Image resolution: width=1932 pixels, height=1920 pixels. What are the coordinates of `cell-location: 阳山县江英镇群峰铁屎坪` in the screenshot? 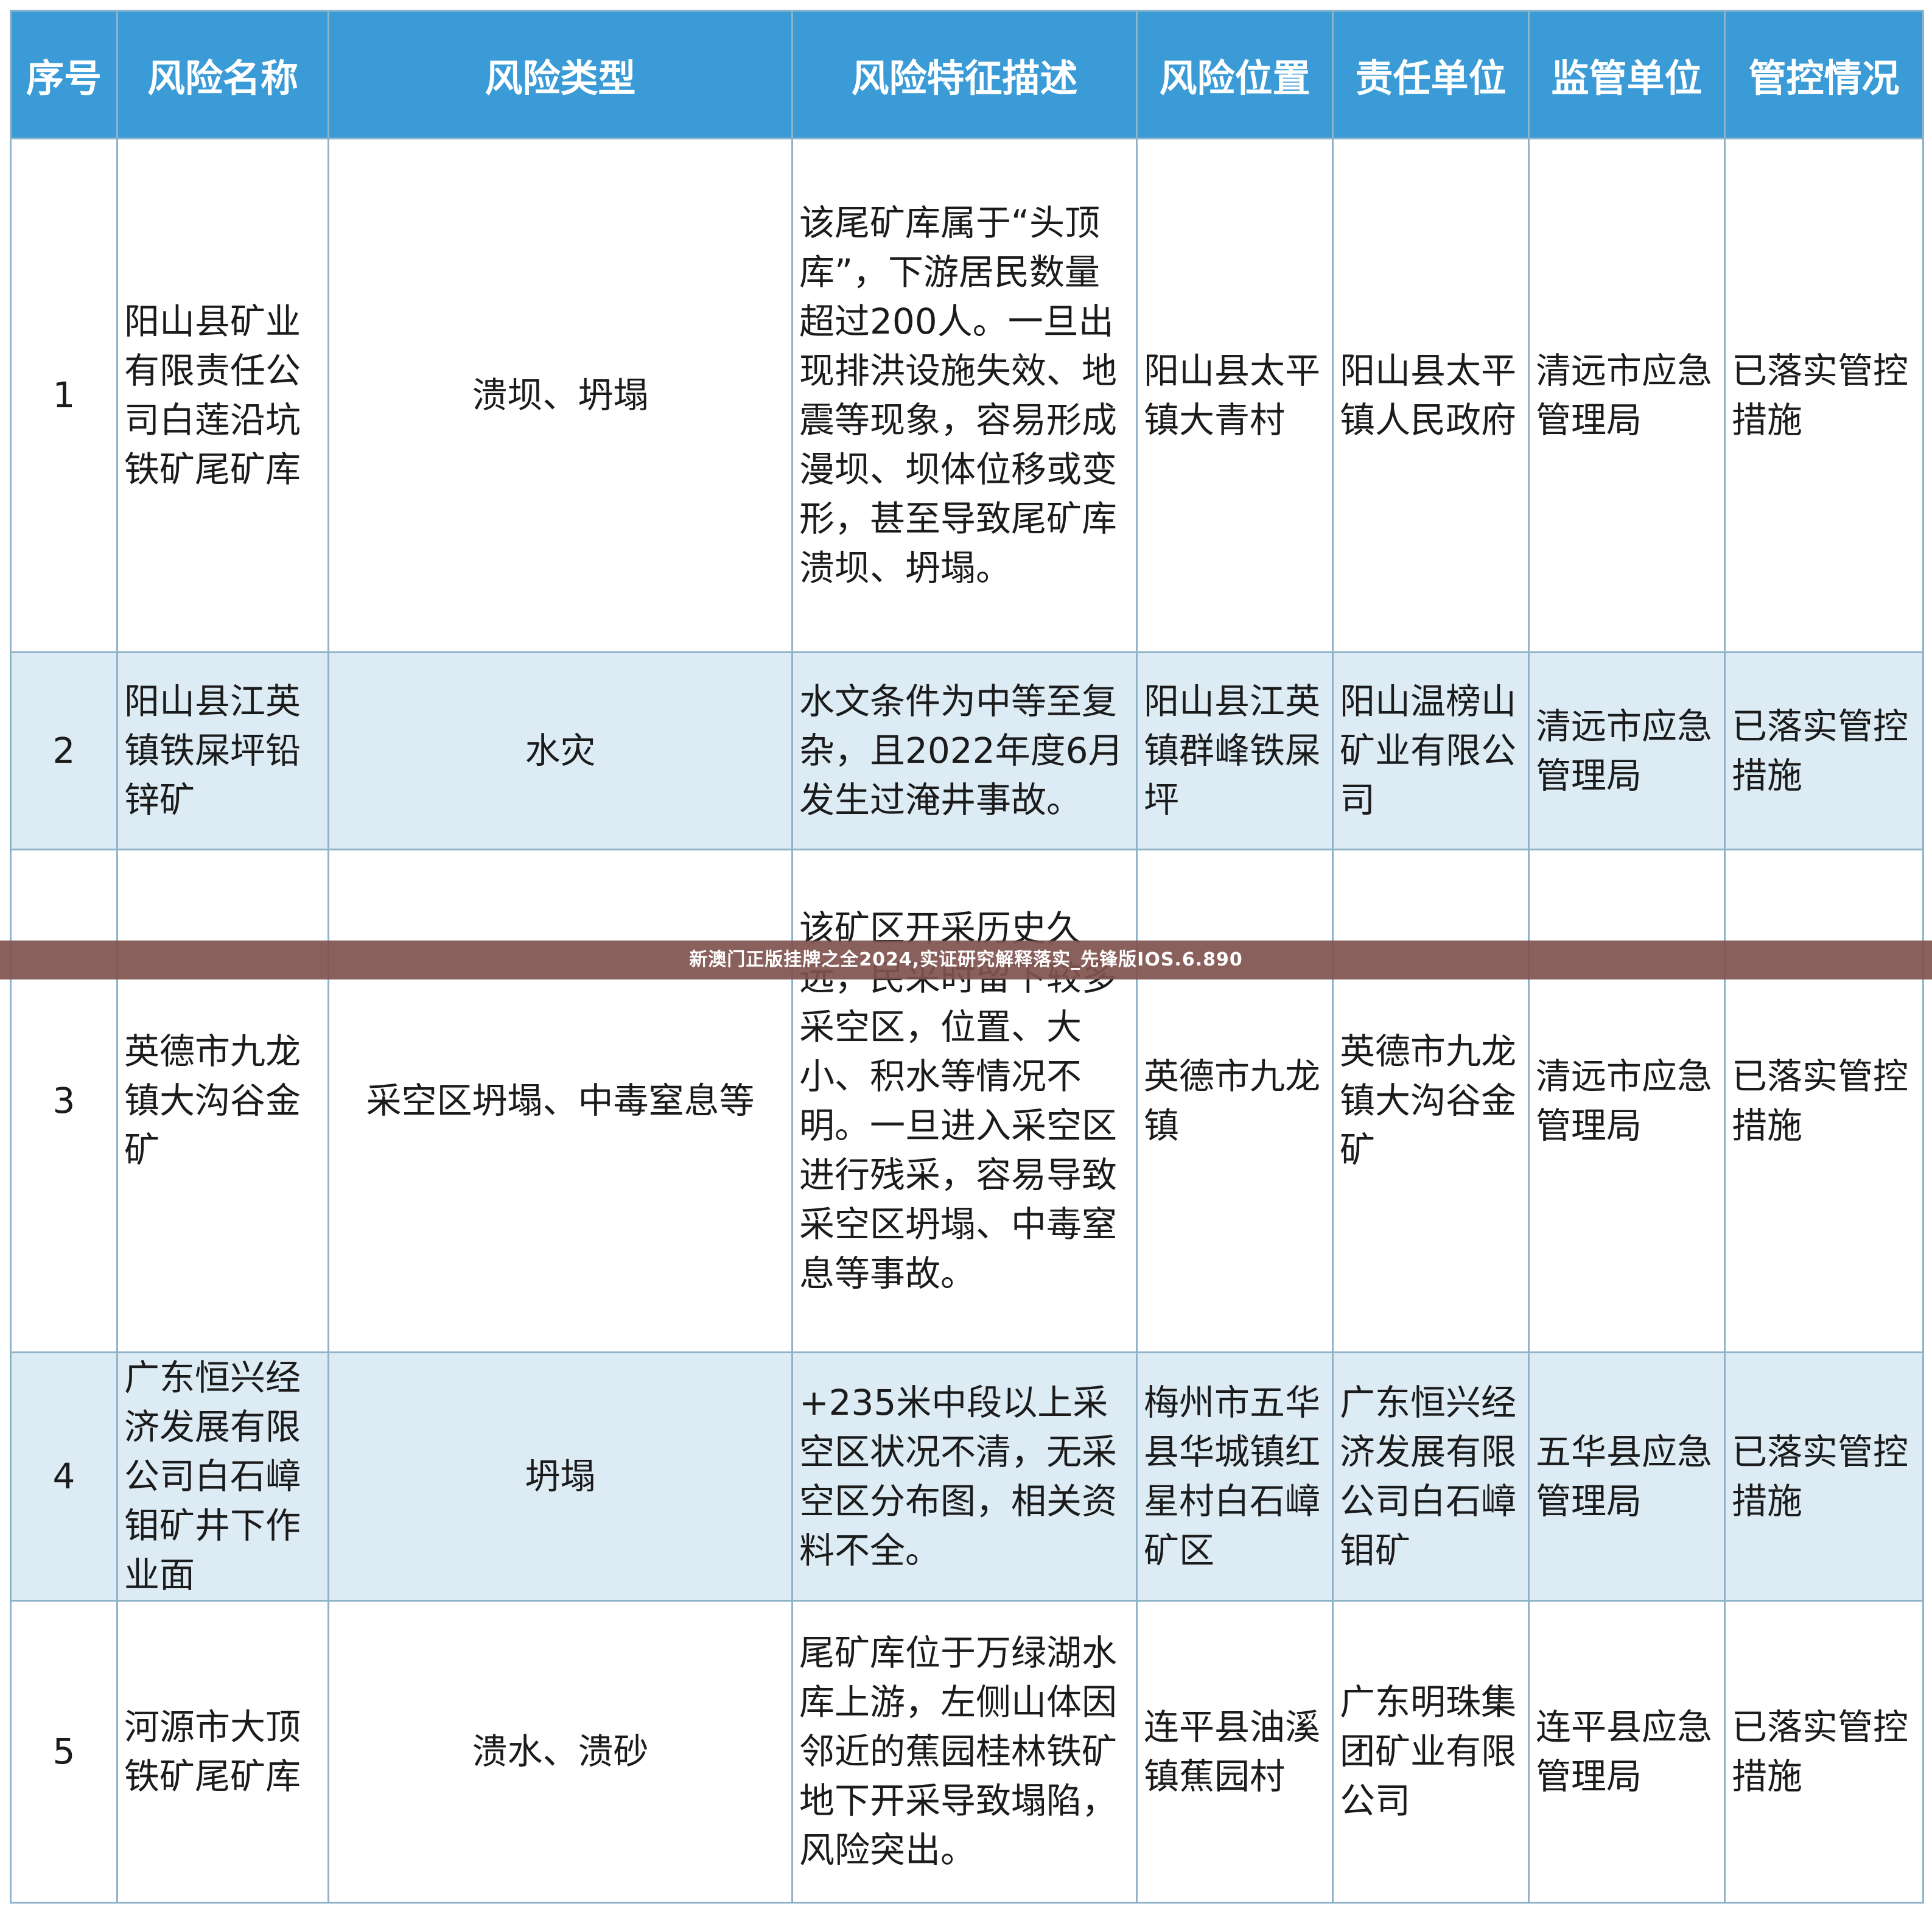 It's located at (1235, 750).